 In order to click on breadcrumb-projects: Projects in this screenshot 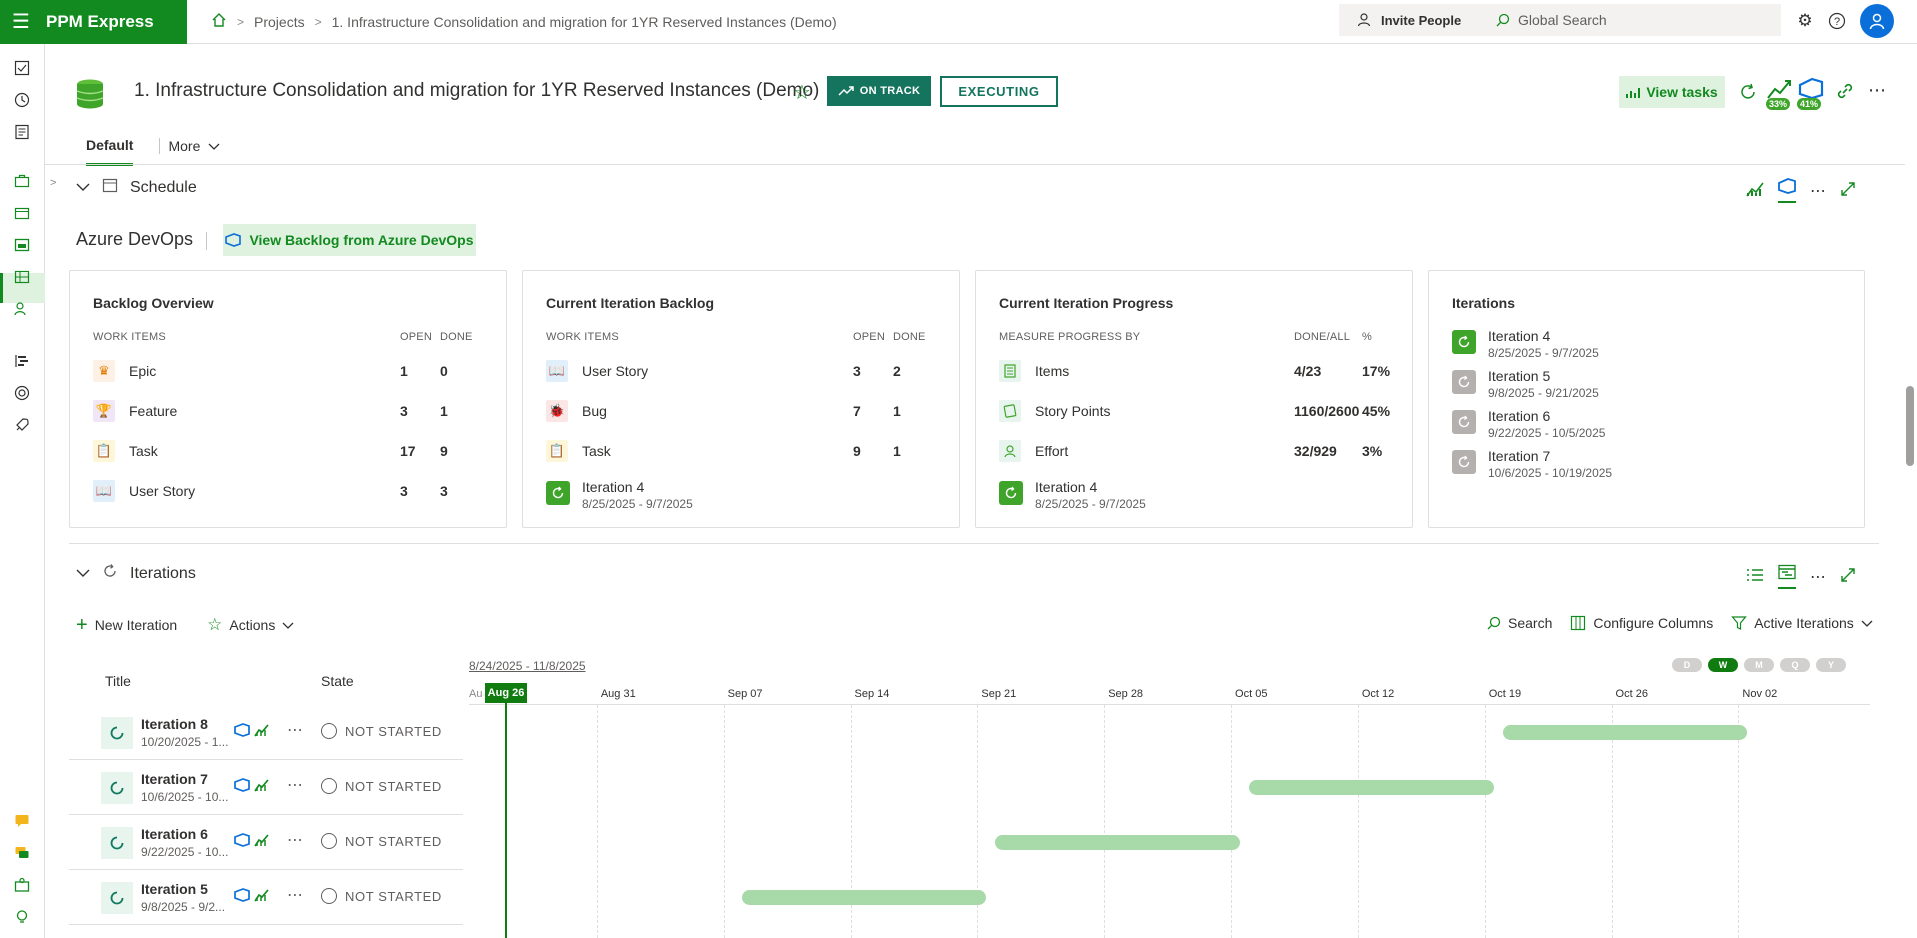, I will do `click(279, 22)`.